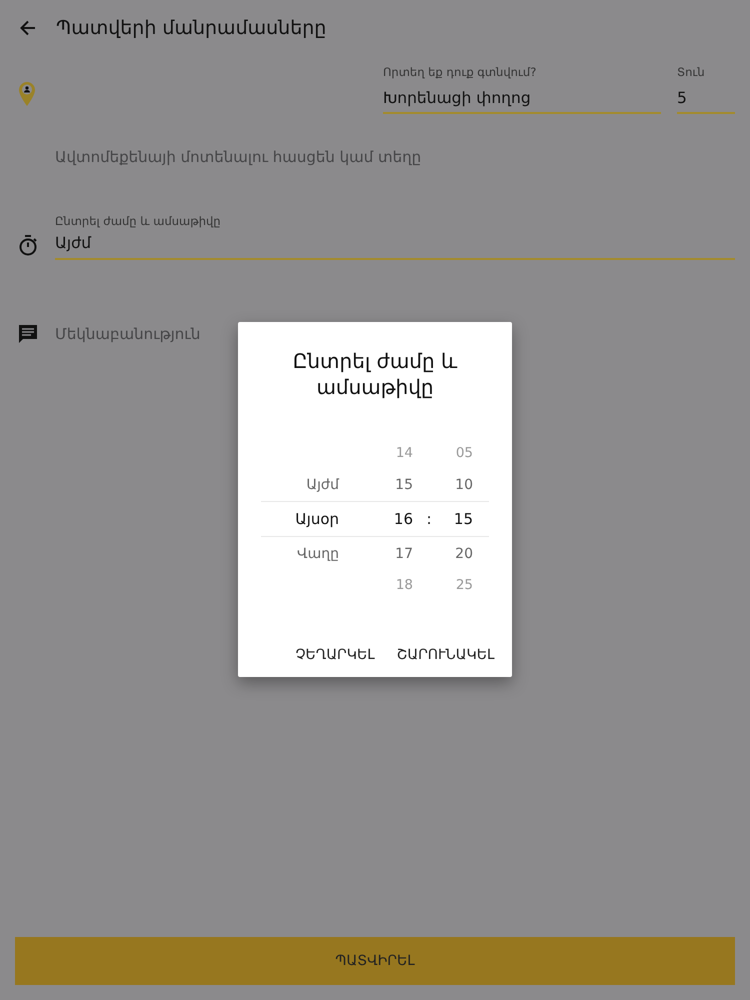 The image size is (750, 1000). What do you see at coordinates (464, 484) in the screenshot?
I see `minute-option: 10` at bounding box center [464, 484].